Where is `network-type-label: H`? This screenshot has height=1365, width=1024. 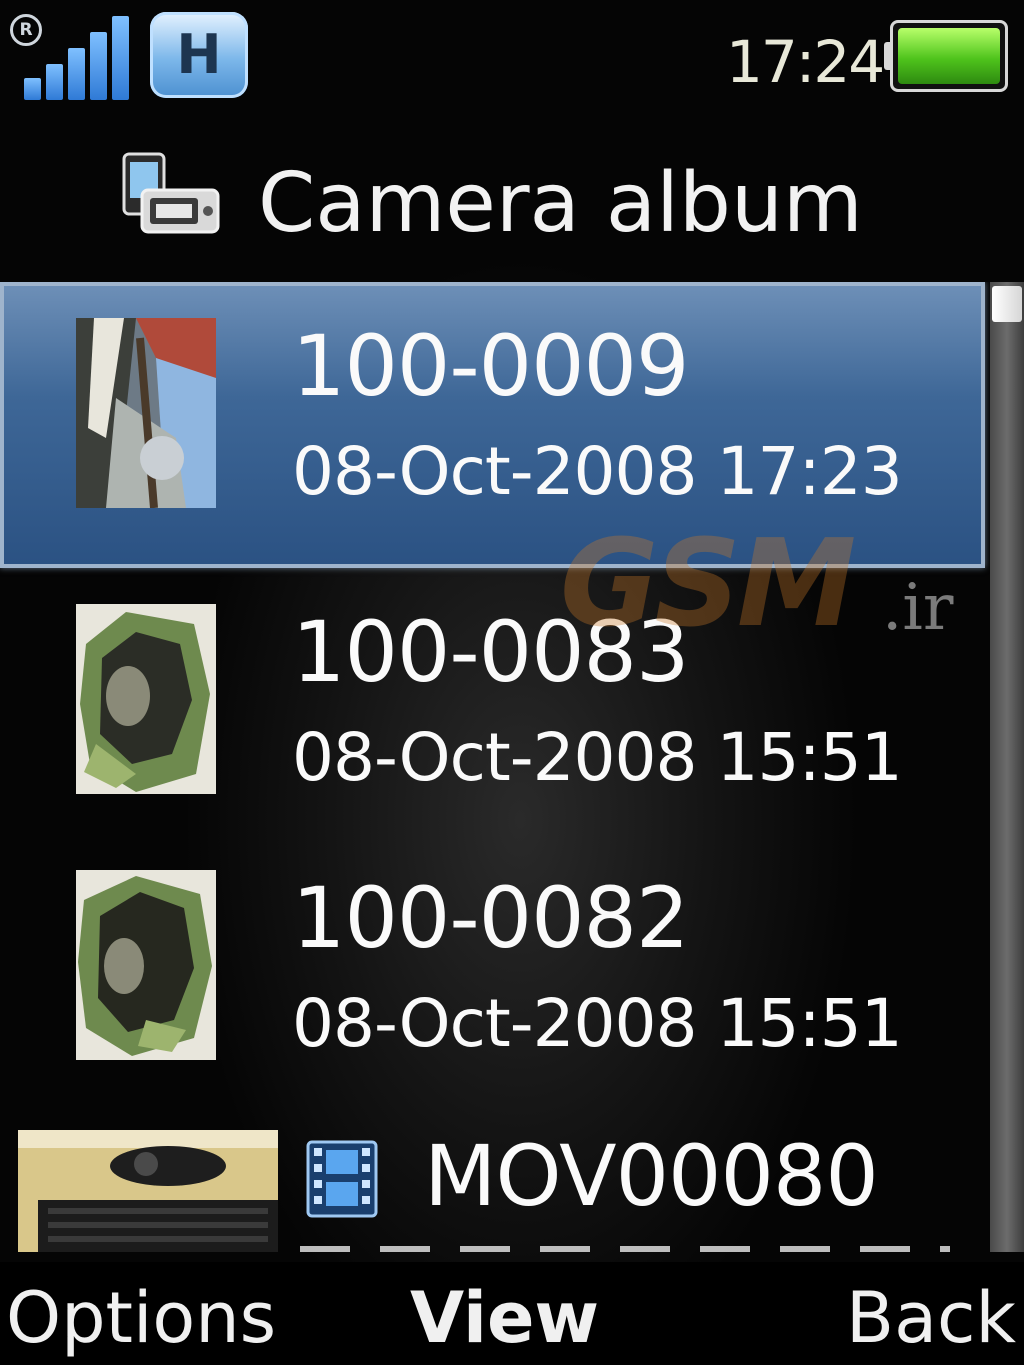
network-type-label: H is located at coordinates (199, 54).